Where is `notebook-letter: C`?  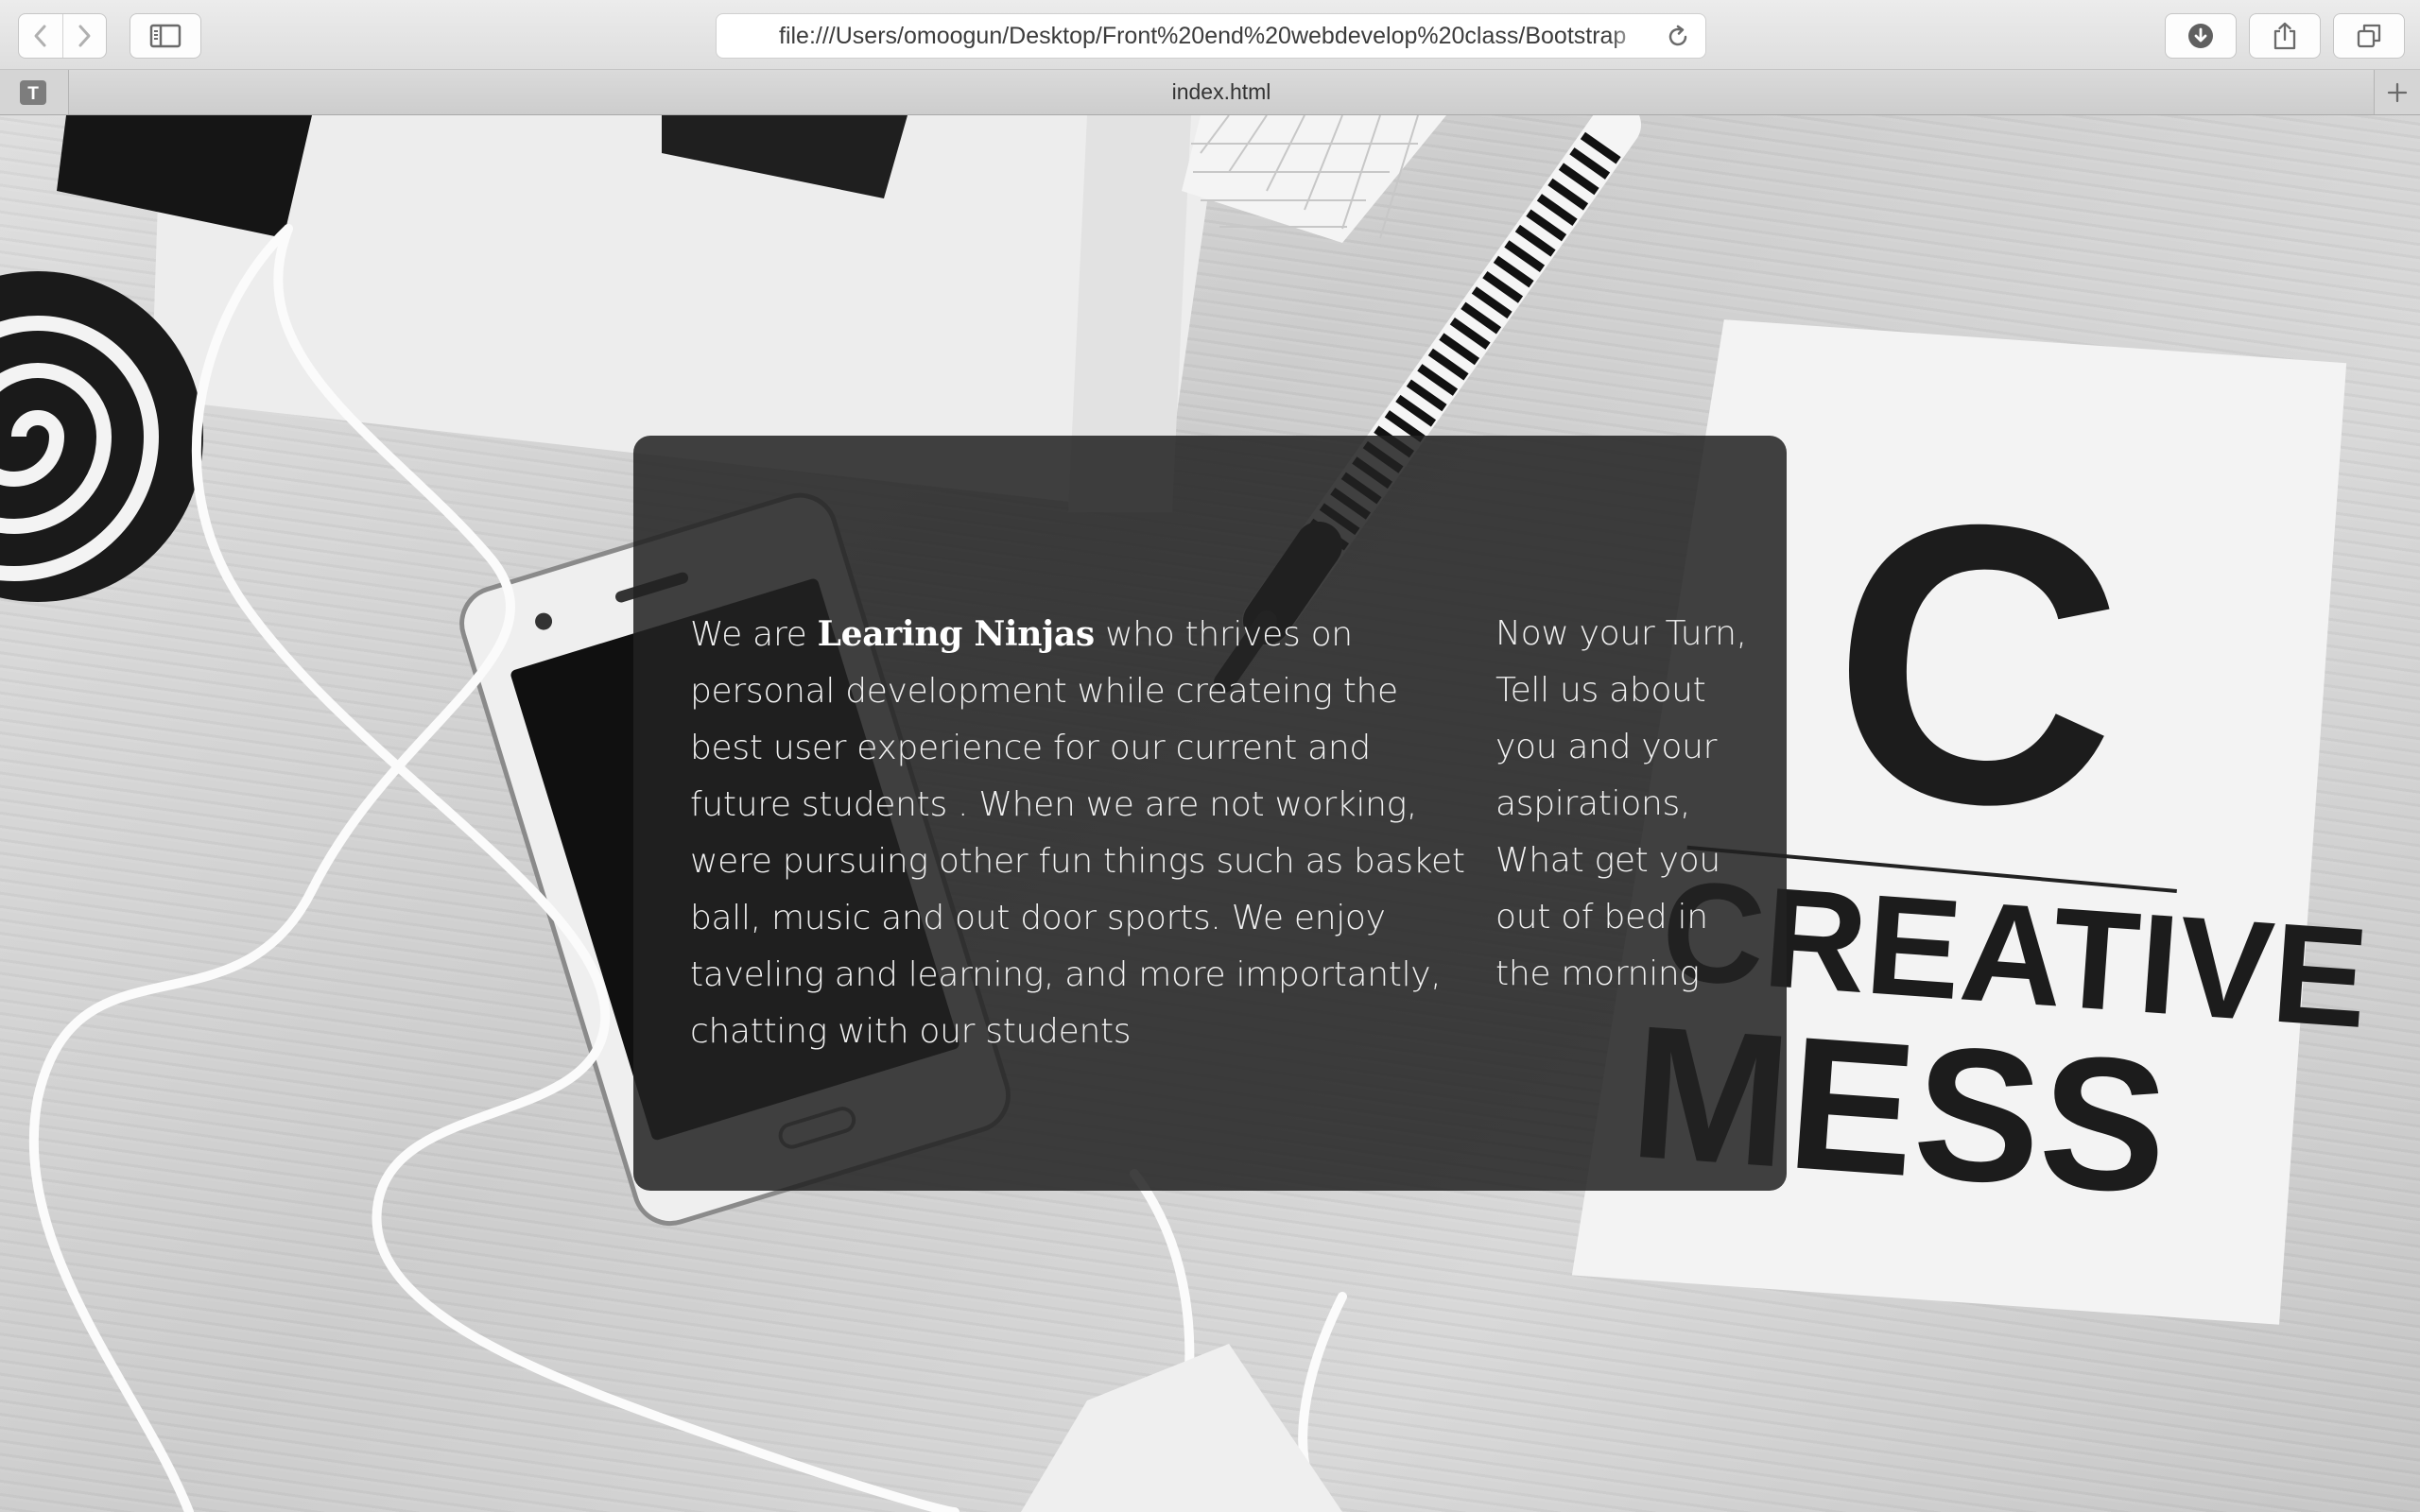 notebook-letter: C is located at coordinates (1977, 665).